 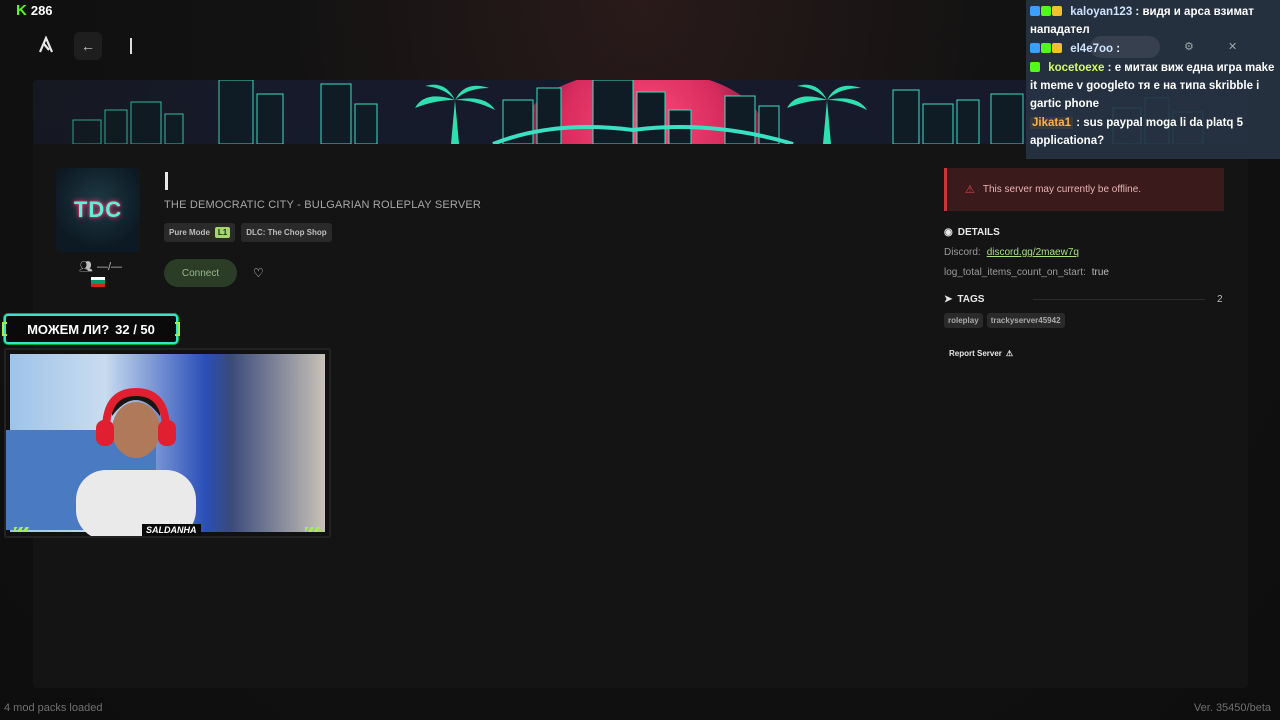 I want to click on viewer-counter: K 286, so click(x=34, y=10).